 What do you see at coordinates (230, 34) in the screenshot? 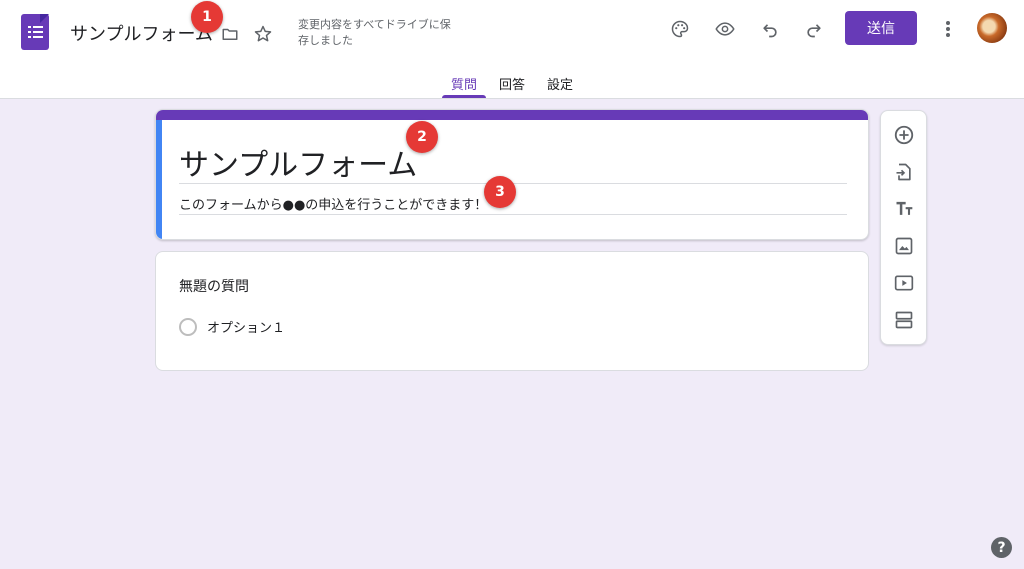
I see `folder-icon` at bounding box center [230, 34].